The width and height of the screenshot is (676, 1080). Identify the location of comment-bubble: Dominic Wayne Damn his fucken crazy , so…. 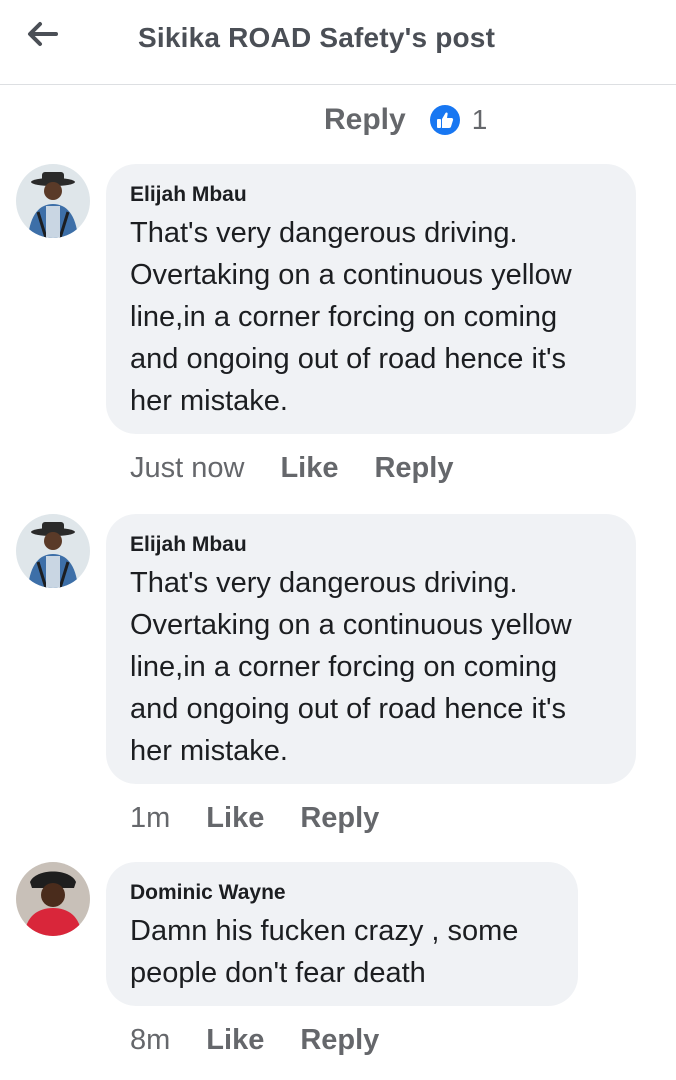
(342, 934).